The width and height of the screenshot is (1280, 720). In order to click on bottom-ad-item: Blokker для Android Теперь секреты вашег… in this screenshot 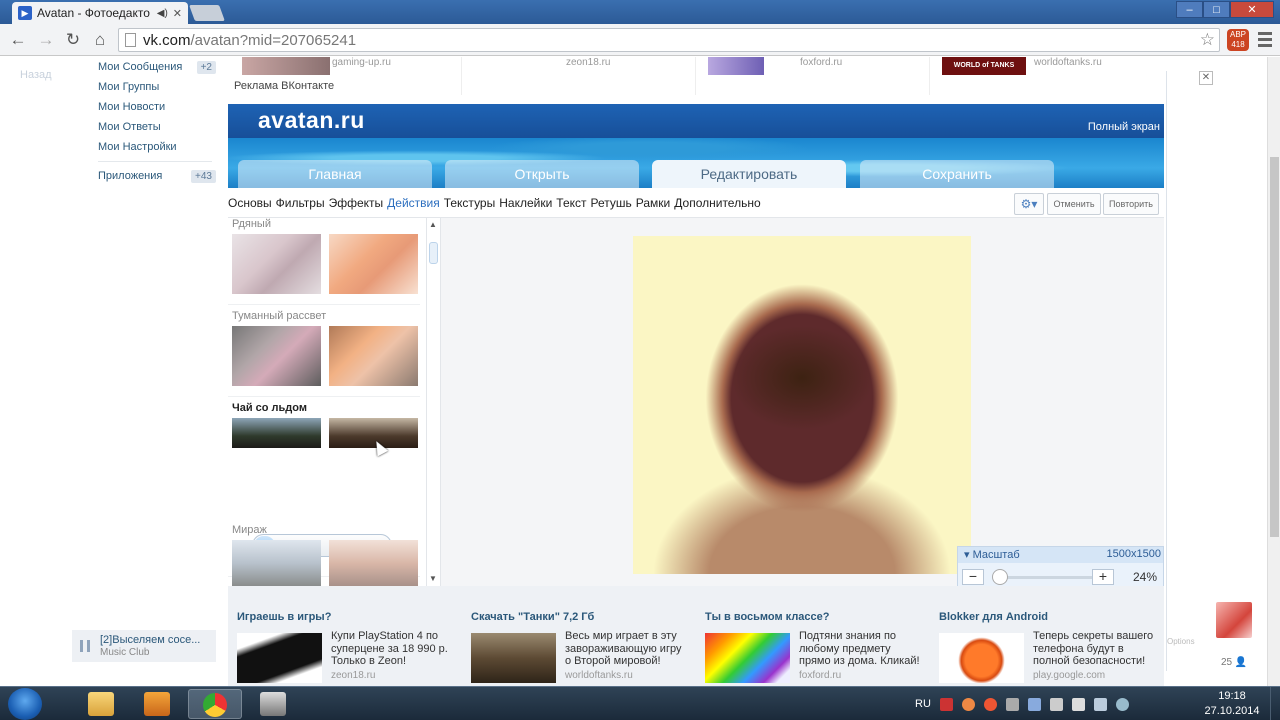, I will do `click(1045, 636)`.